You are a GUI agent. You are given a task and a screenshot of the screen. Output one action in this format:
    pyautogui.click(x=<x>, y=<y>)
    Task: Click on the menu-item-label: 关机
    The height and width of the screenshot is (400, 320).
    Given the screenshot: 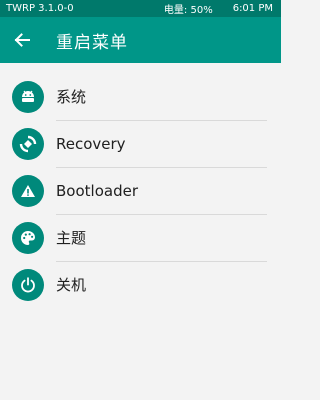 What is the action you would take?
    pyautogui.click(x=71, y=285)
    